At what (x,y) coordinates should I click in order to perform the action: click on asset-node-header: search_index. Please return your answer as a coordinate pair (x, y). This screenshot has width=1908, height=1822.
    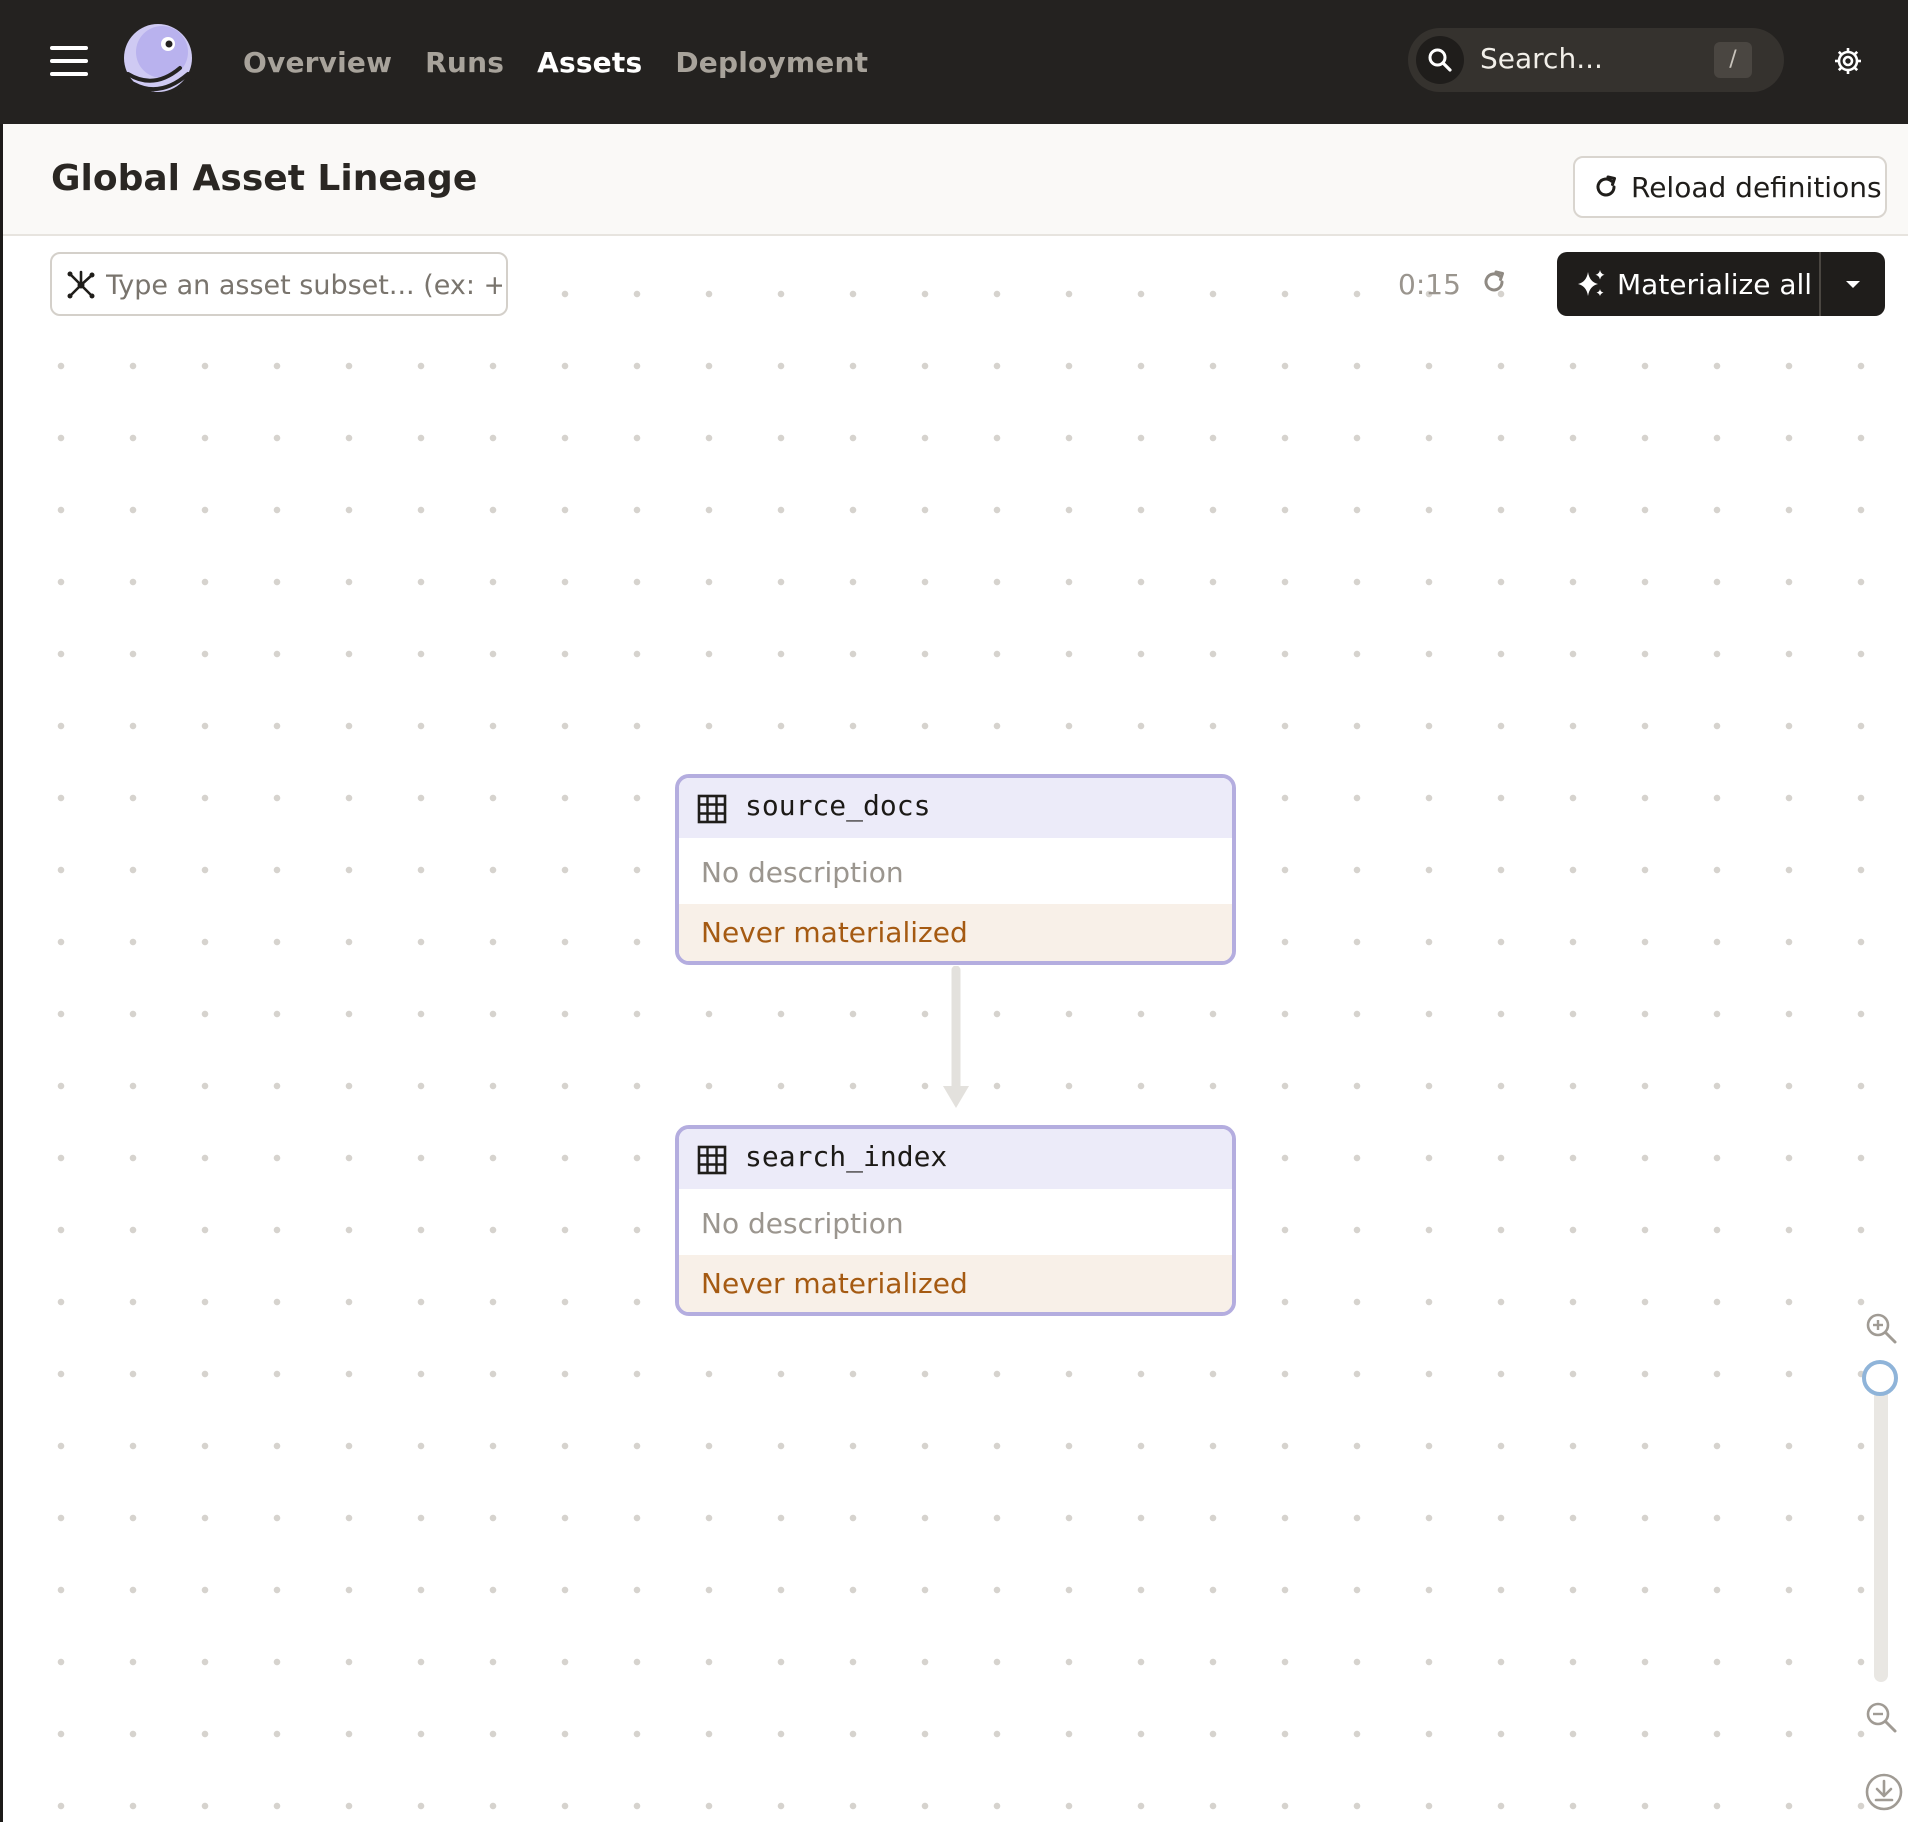
    Looking at the image, I should click on (955, 1159).